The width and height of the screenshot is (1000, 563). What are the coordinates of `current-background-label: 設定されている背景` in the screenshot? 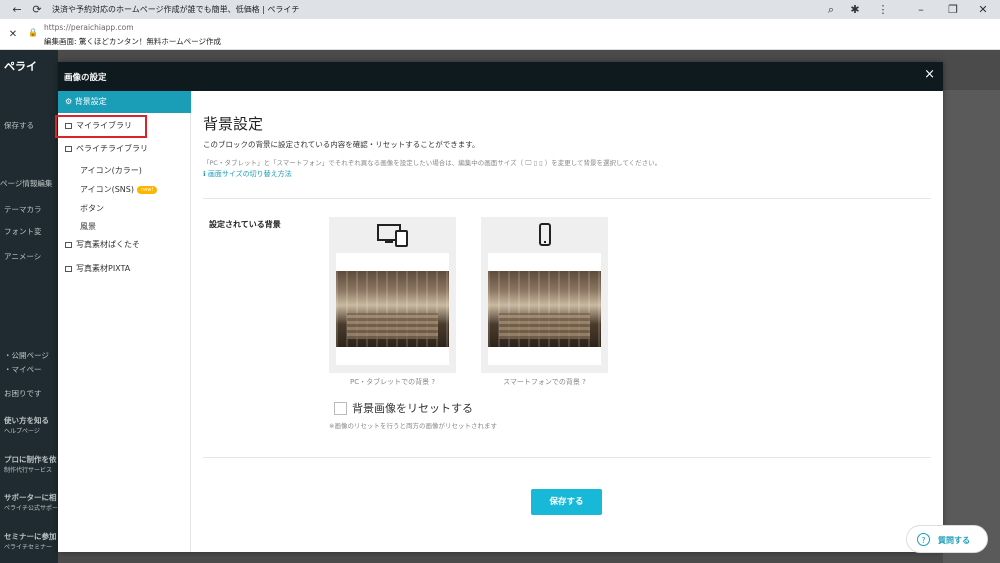 It's located at (245, 224).